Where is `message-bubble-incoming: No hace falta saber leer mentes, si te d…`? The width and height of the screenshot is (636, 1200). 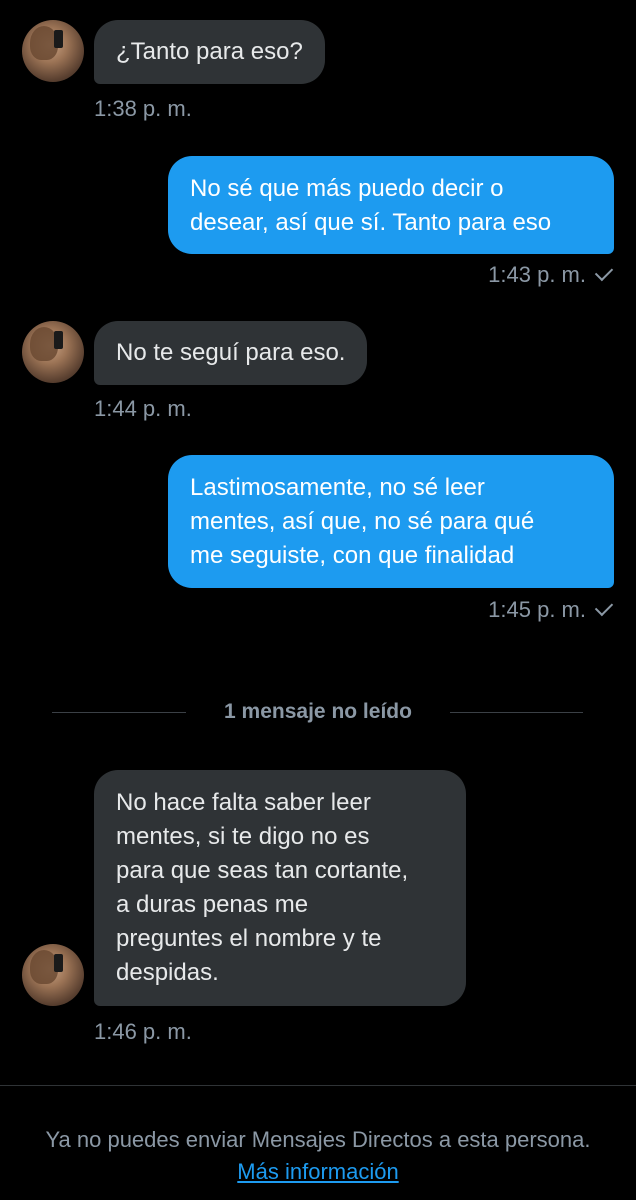 message-bubble-incoming: No hace falta saber leer mentes, si te d… is located at coordinates (280, 888).